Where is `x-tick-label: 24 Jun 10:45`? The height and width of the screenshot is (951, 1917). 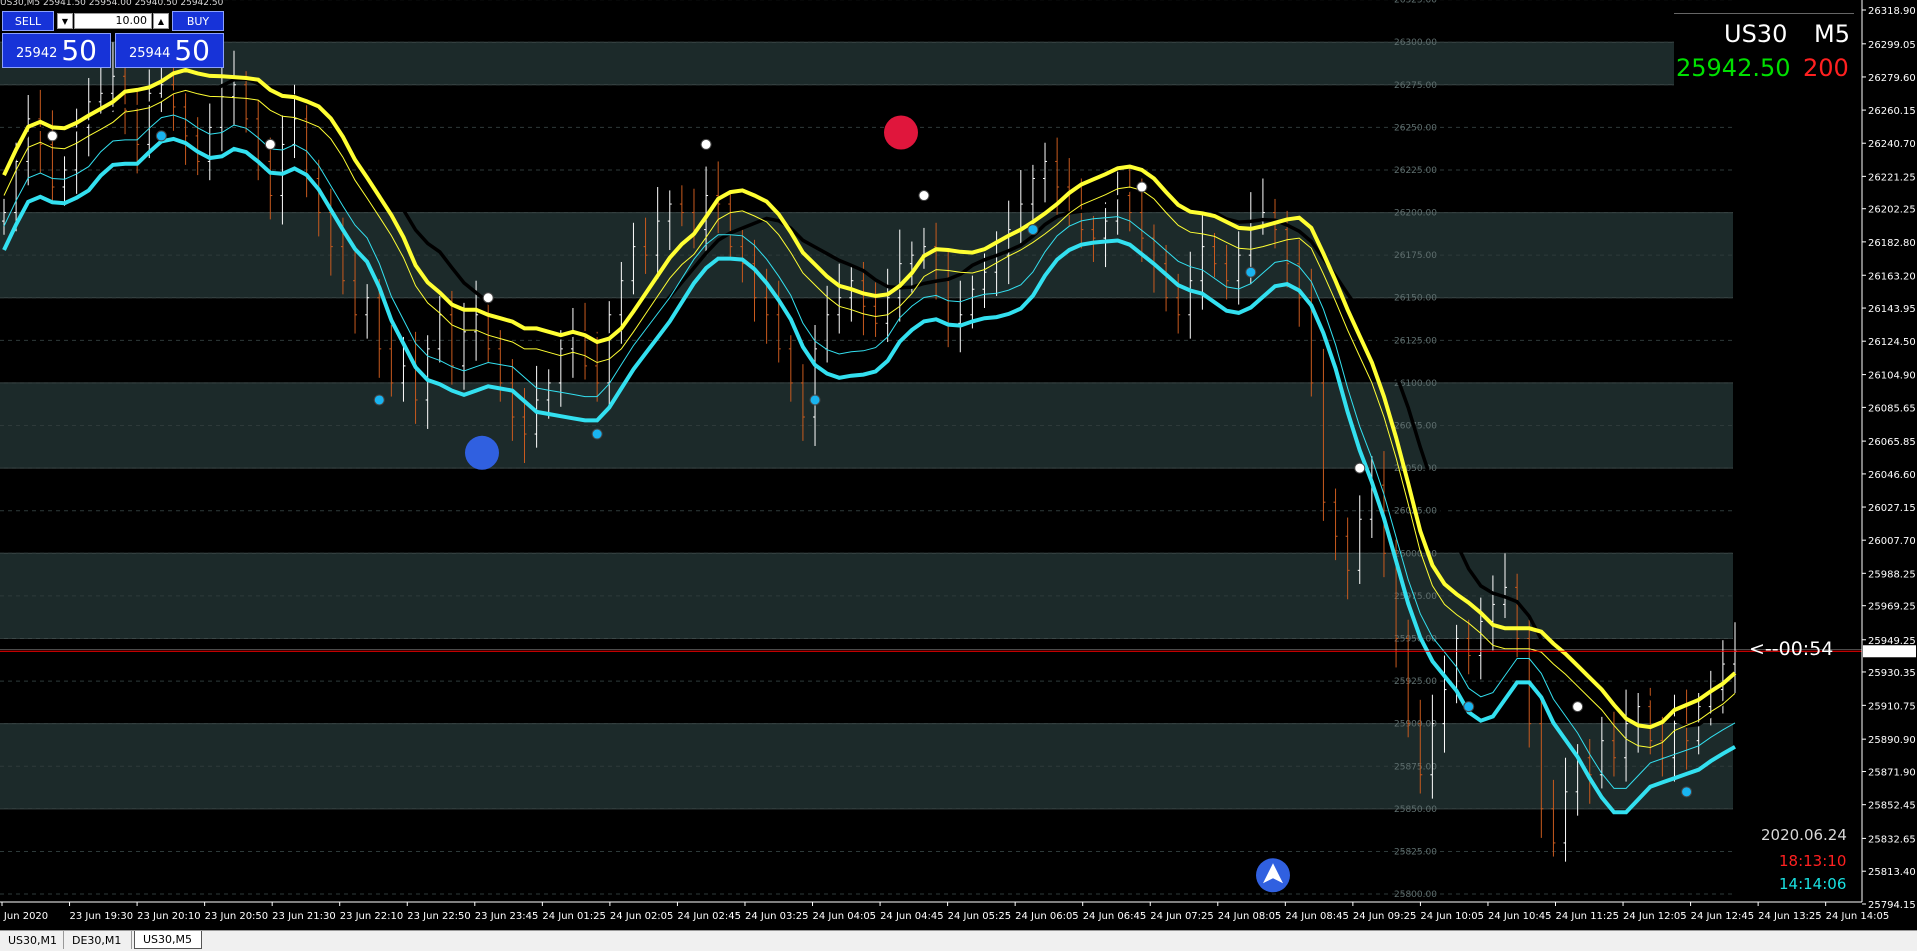 x-tick-label: 24 Jun 10:45 is located at coordinates (1520, 916).